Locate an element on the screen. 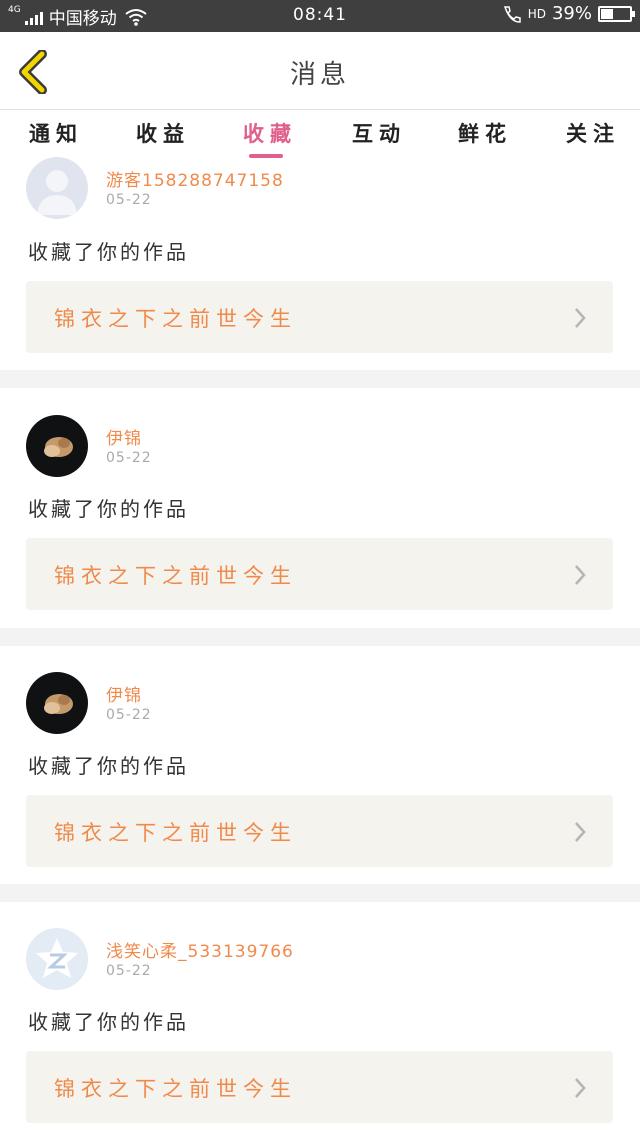 The width and height of the screenshot is (640, 1138). tab-bar: 通知 收益 收藏 互动 鲜花 关注 is located at coordinates (320, 136).